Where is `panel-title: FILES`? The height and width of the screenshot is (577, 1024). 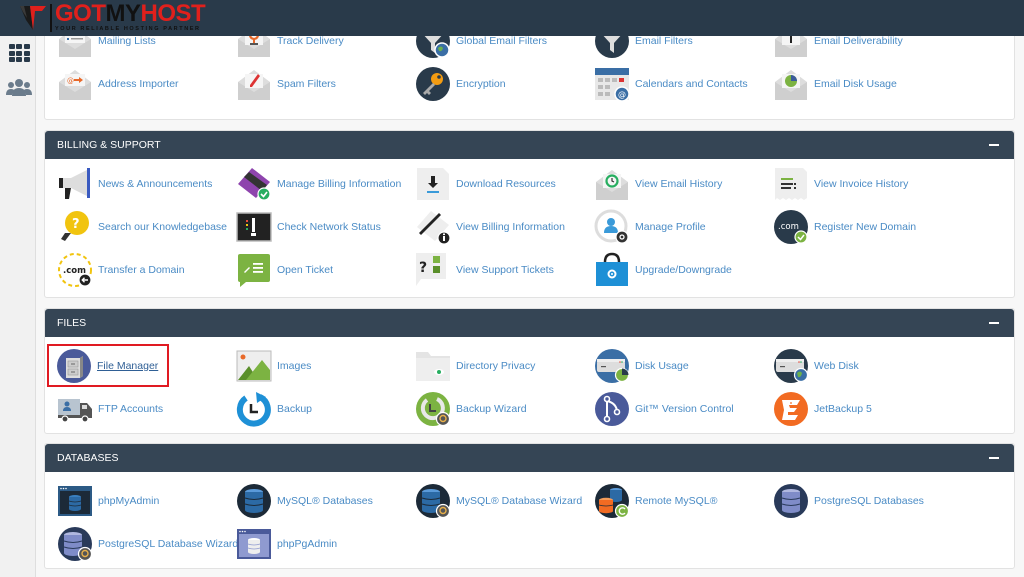 panel-title: FILES is located at coordinates (72, 323).